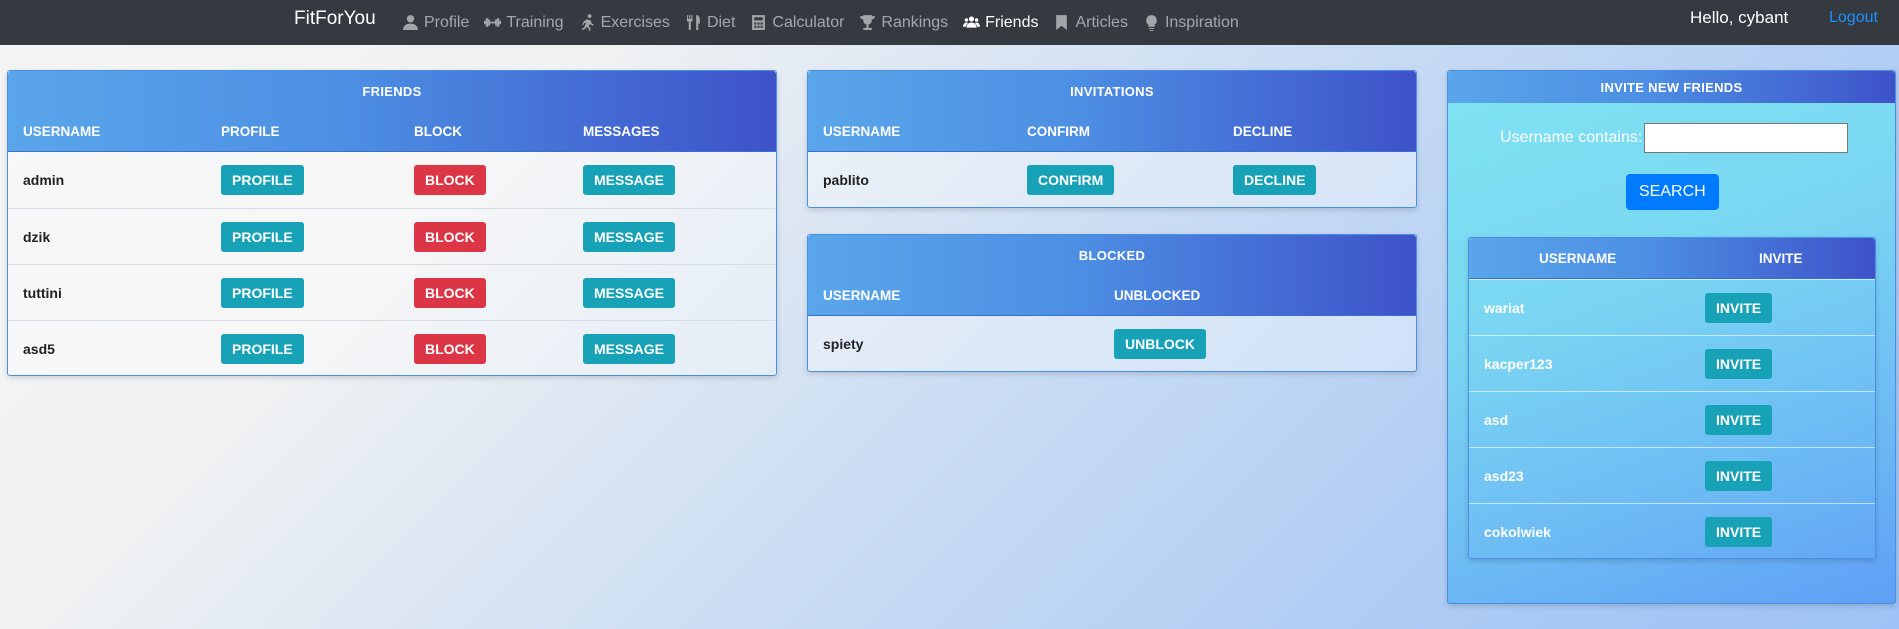  Describe the element at coordinates (392, 236) in the screenshot. I see `table-row: dzik PROFILE BLOCK MESSAGE` at that location.